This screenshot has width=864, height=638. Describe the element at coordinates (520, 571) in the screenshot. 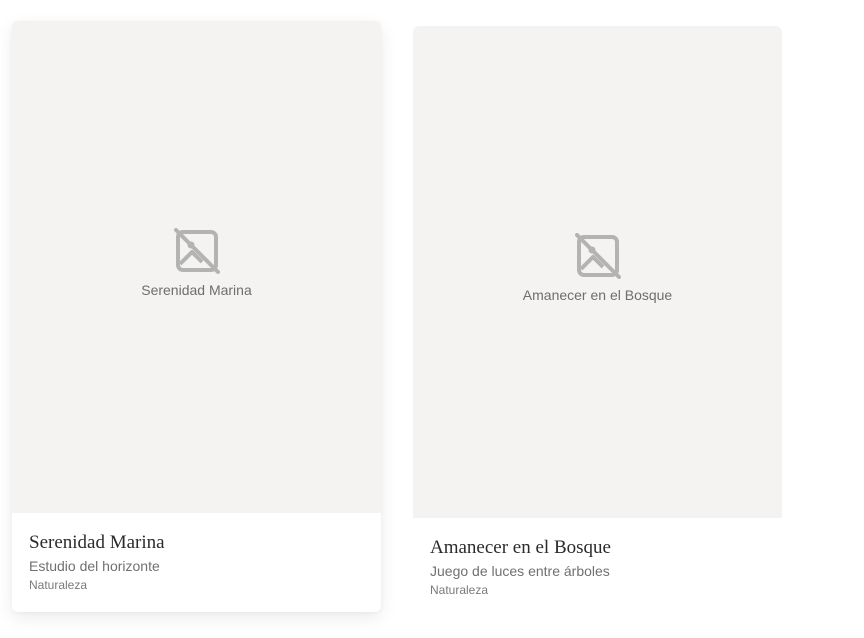

I see `artwork-subtitle: Juego de luces entre árboles` at that location.